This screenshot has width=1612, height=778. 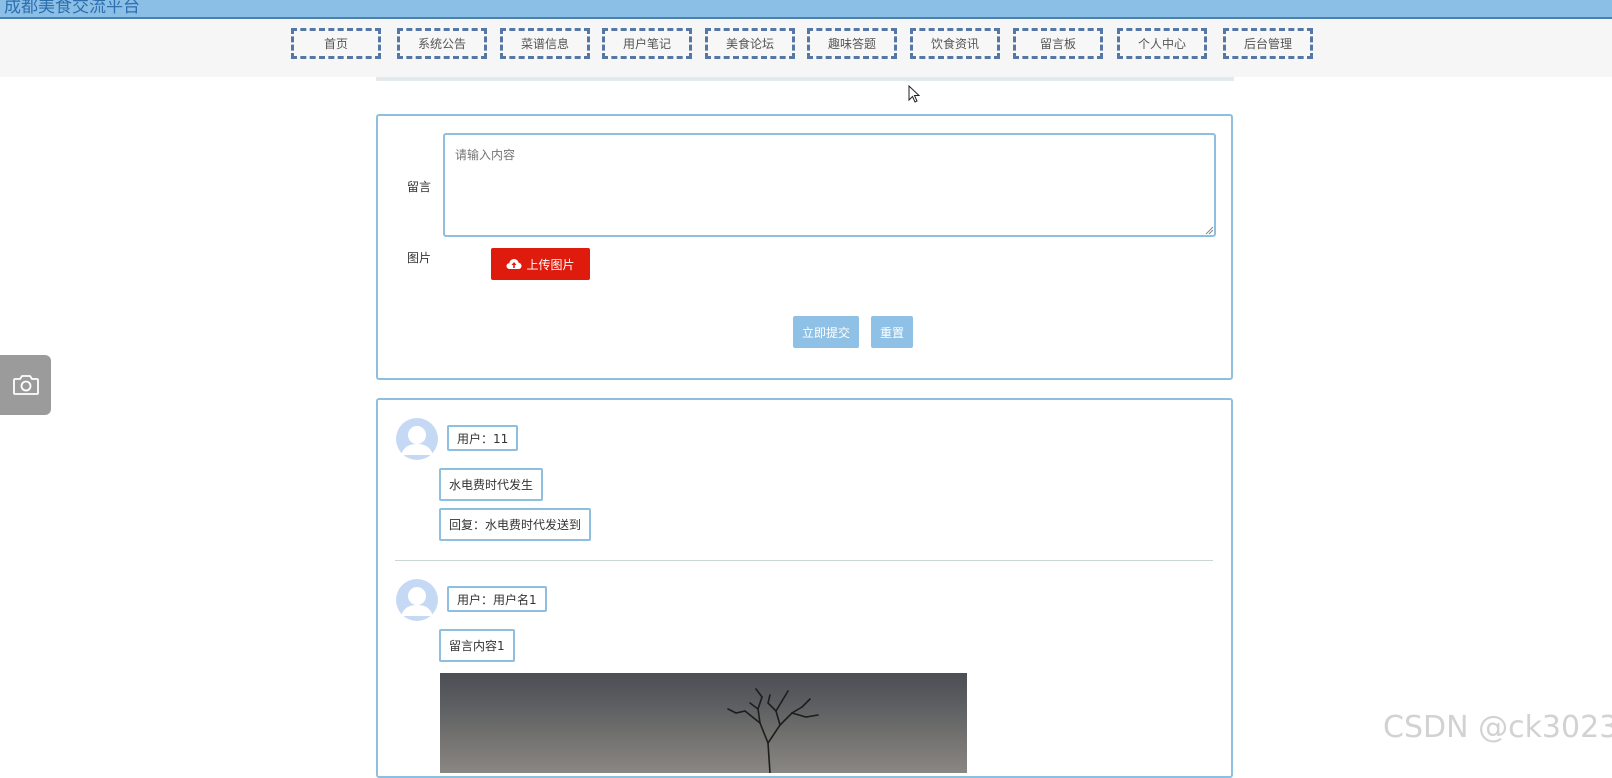 What do you see at coordinates (914, 94) in the screenshot?
I see `mouse-pointer-icon` at bounding box center [914, 94].